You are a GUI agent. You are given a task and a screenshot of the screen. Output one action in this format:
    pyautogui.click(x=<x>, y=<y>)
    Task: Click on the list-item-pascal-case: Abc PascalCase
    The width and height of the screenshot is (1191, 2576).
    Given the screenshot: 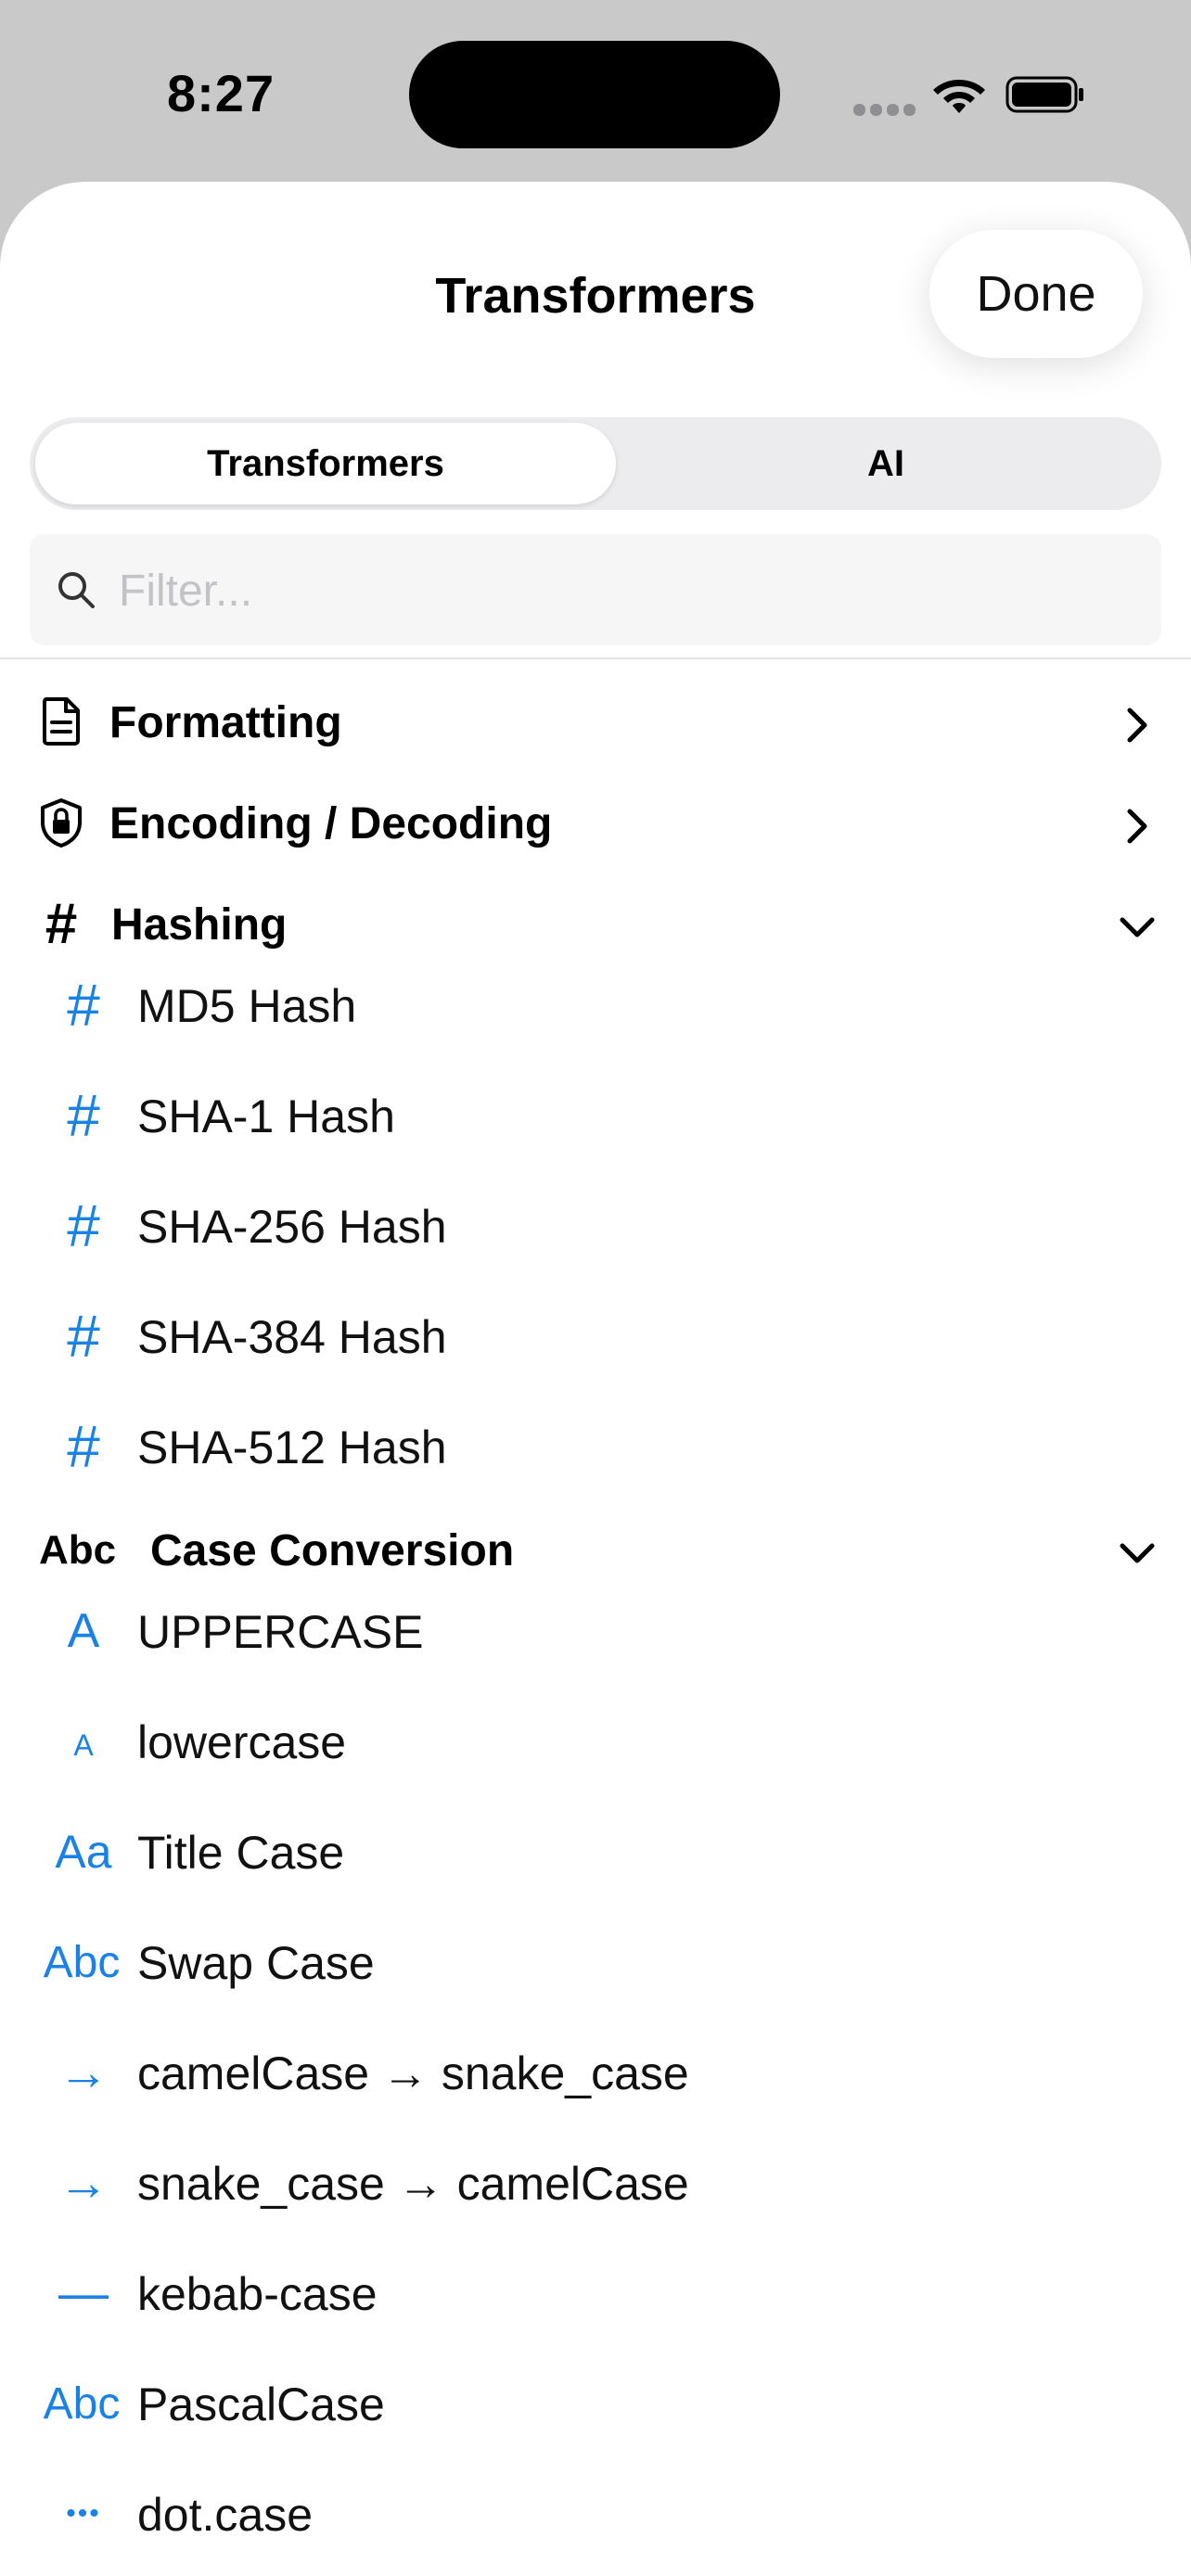 What is the action you would take?
    pyautogui.click(x=595, y=2404)
    